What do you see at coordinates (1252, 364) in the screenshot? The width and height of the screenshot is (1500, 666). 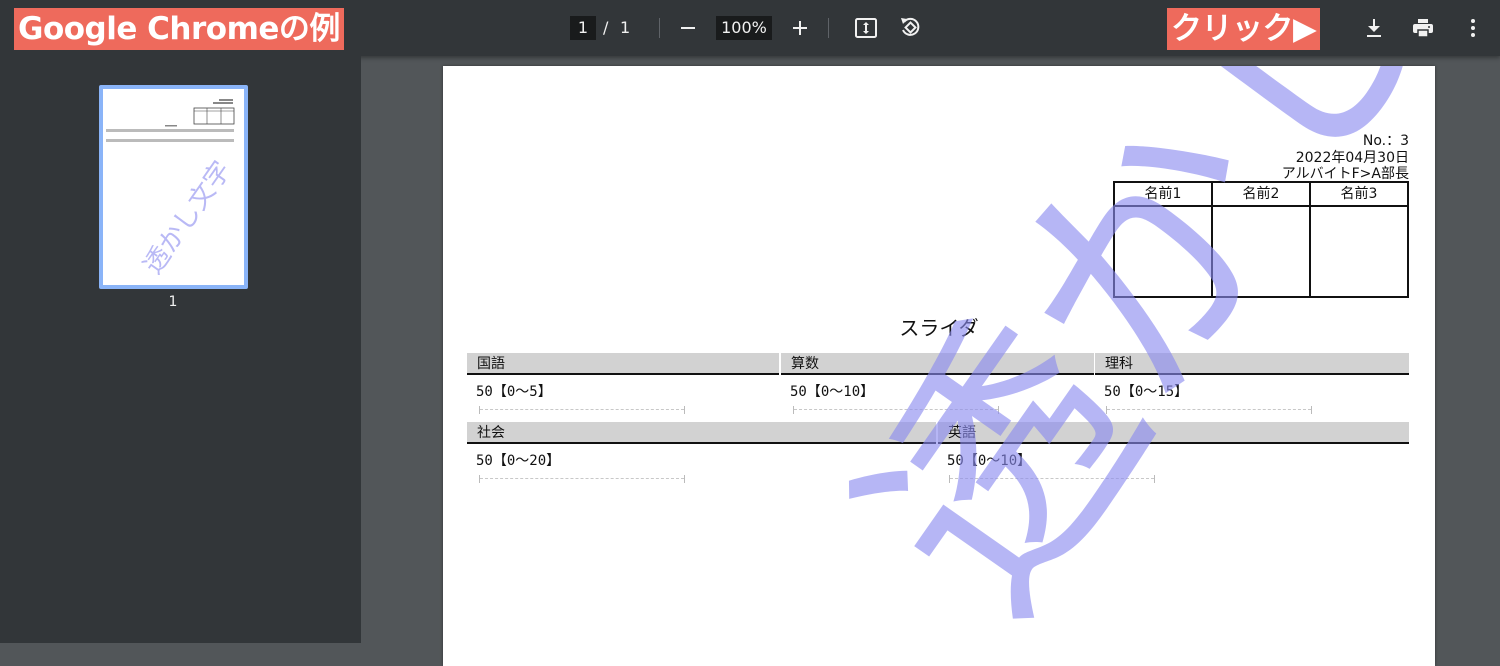 I see `field-header-rika: 理科` at bounding box center [1252, 364].